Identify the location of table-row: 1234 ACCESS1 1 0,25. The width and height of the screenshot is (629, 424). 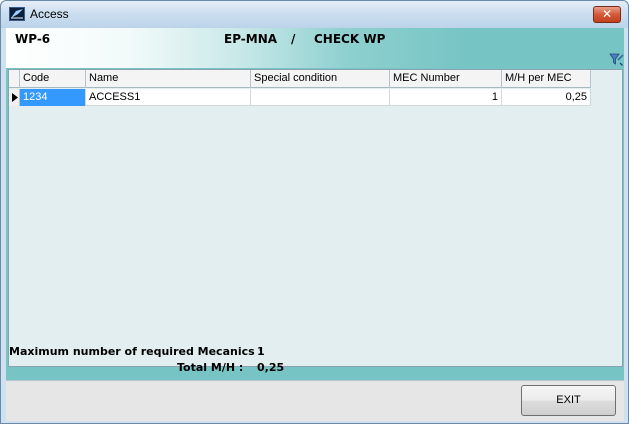
(300, 97).